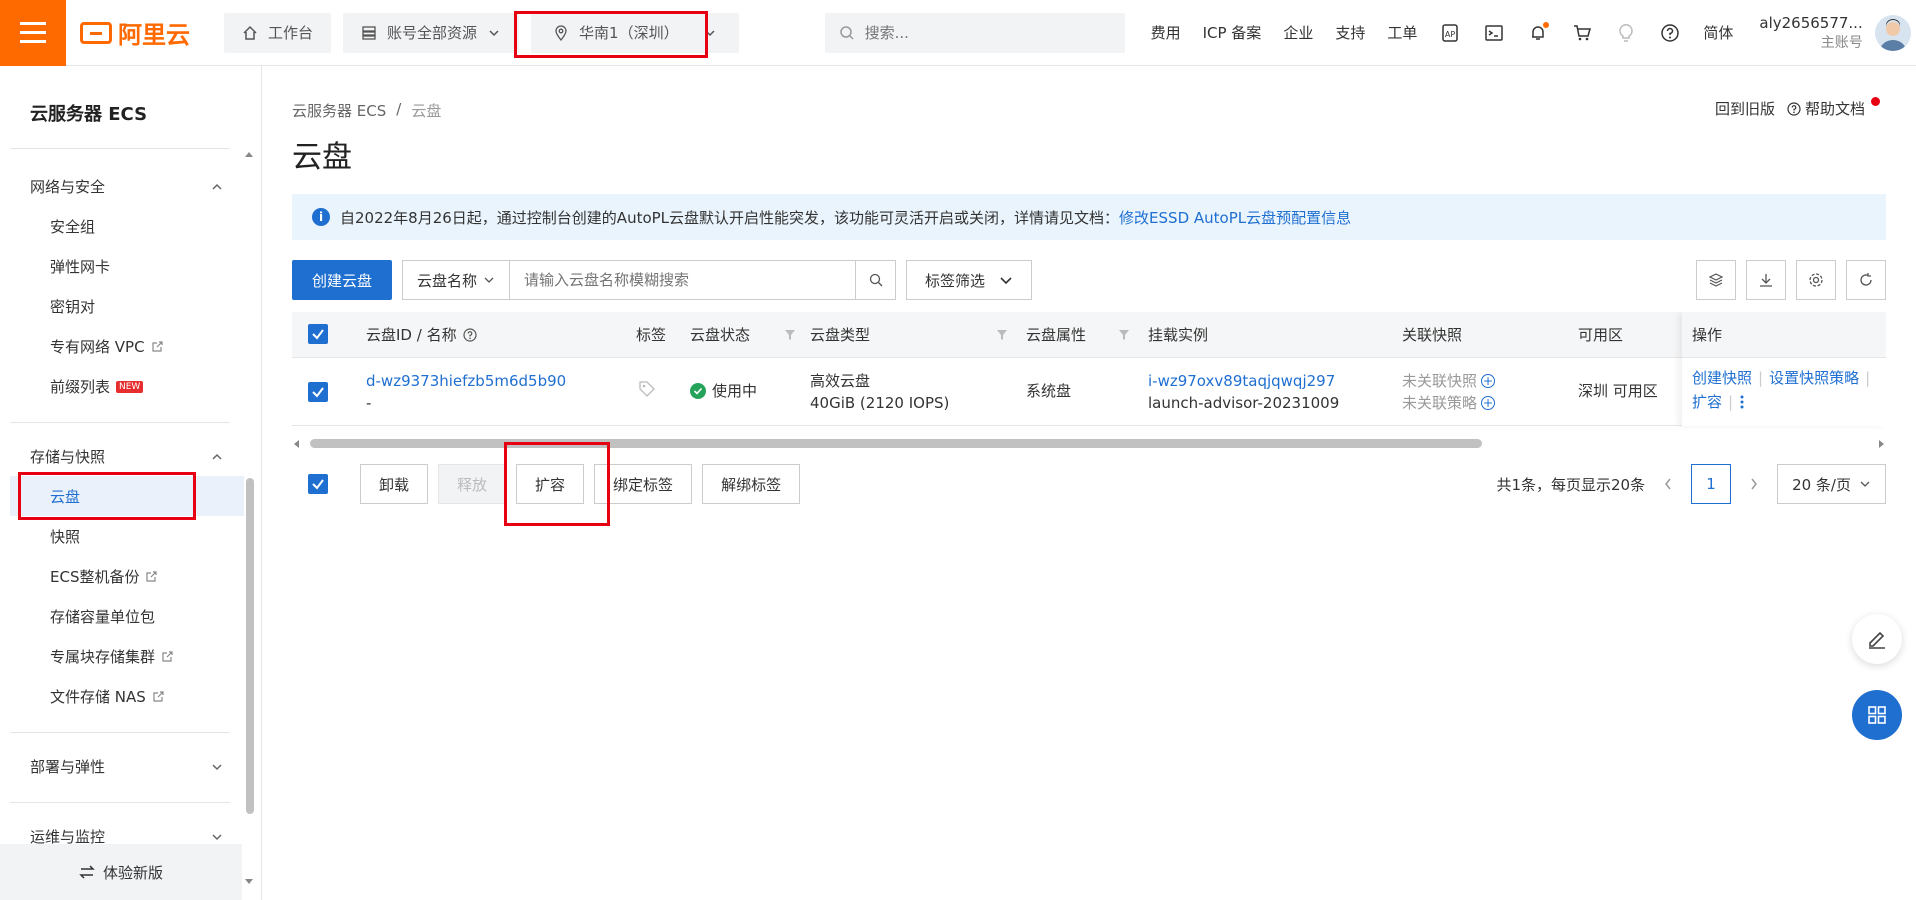 This screenshot has height=900, width=1916. I want to click on link-snapshot: 未关联快照 +, so click(1449, 381).